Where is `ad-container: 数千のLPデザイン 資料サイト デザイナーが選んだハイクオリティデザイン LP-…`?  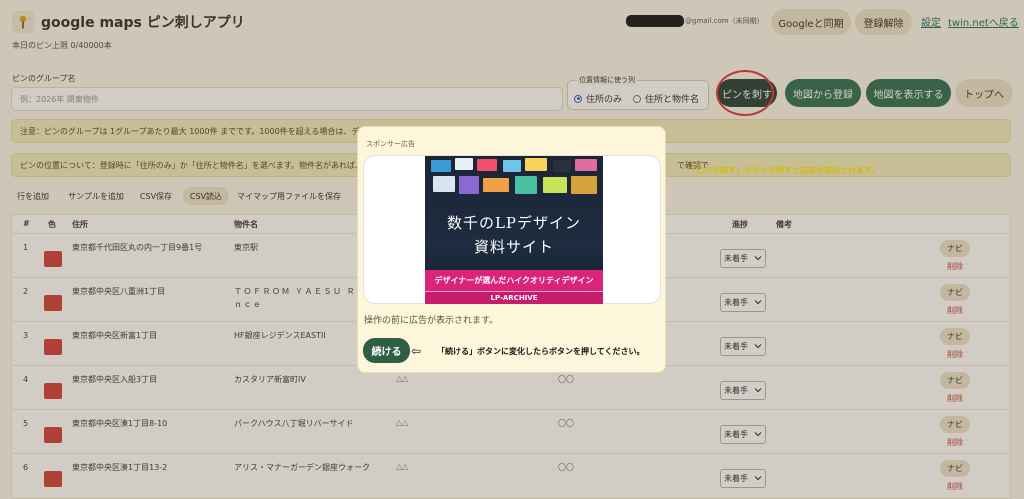 ad-container: 数千のLPデザイン 資料サイト デザイナーが選んだハイクオリティデザイン LP-… is located at coordinates (512, 229).